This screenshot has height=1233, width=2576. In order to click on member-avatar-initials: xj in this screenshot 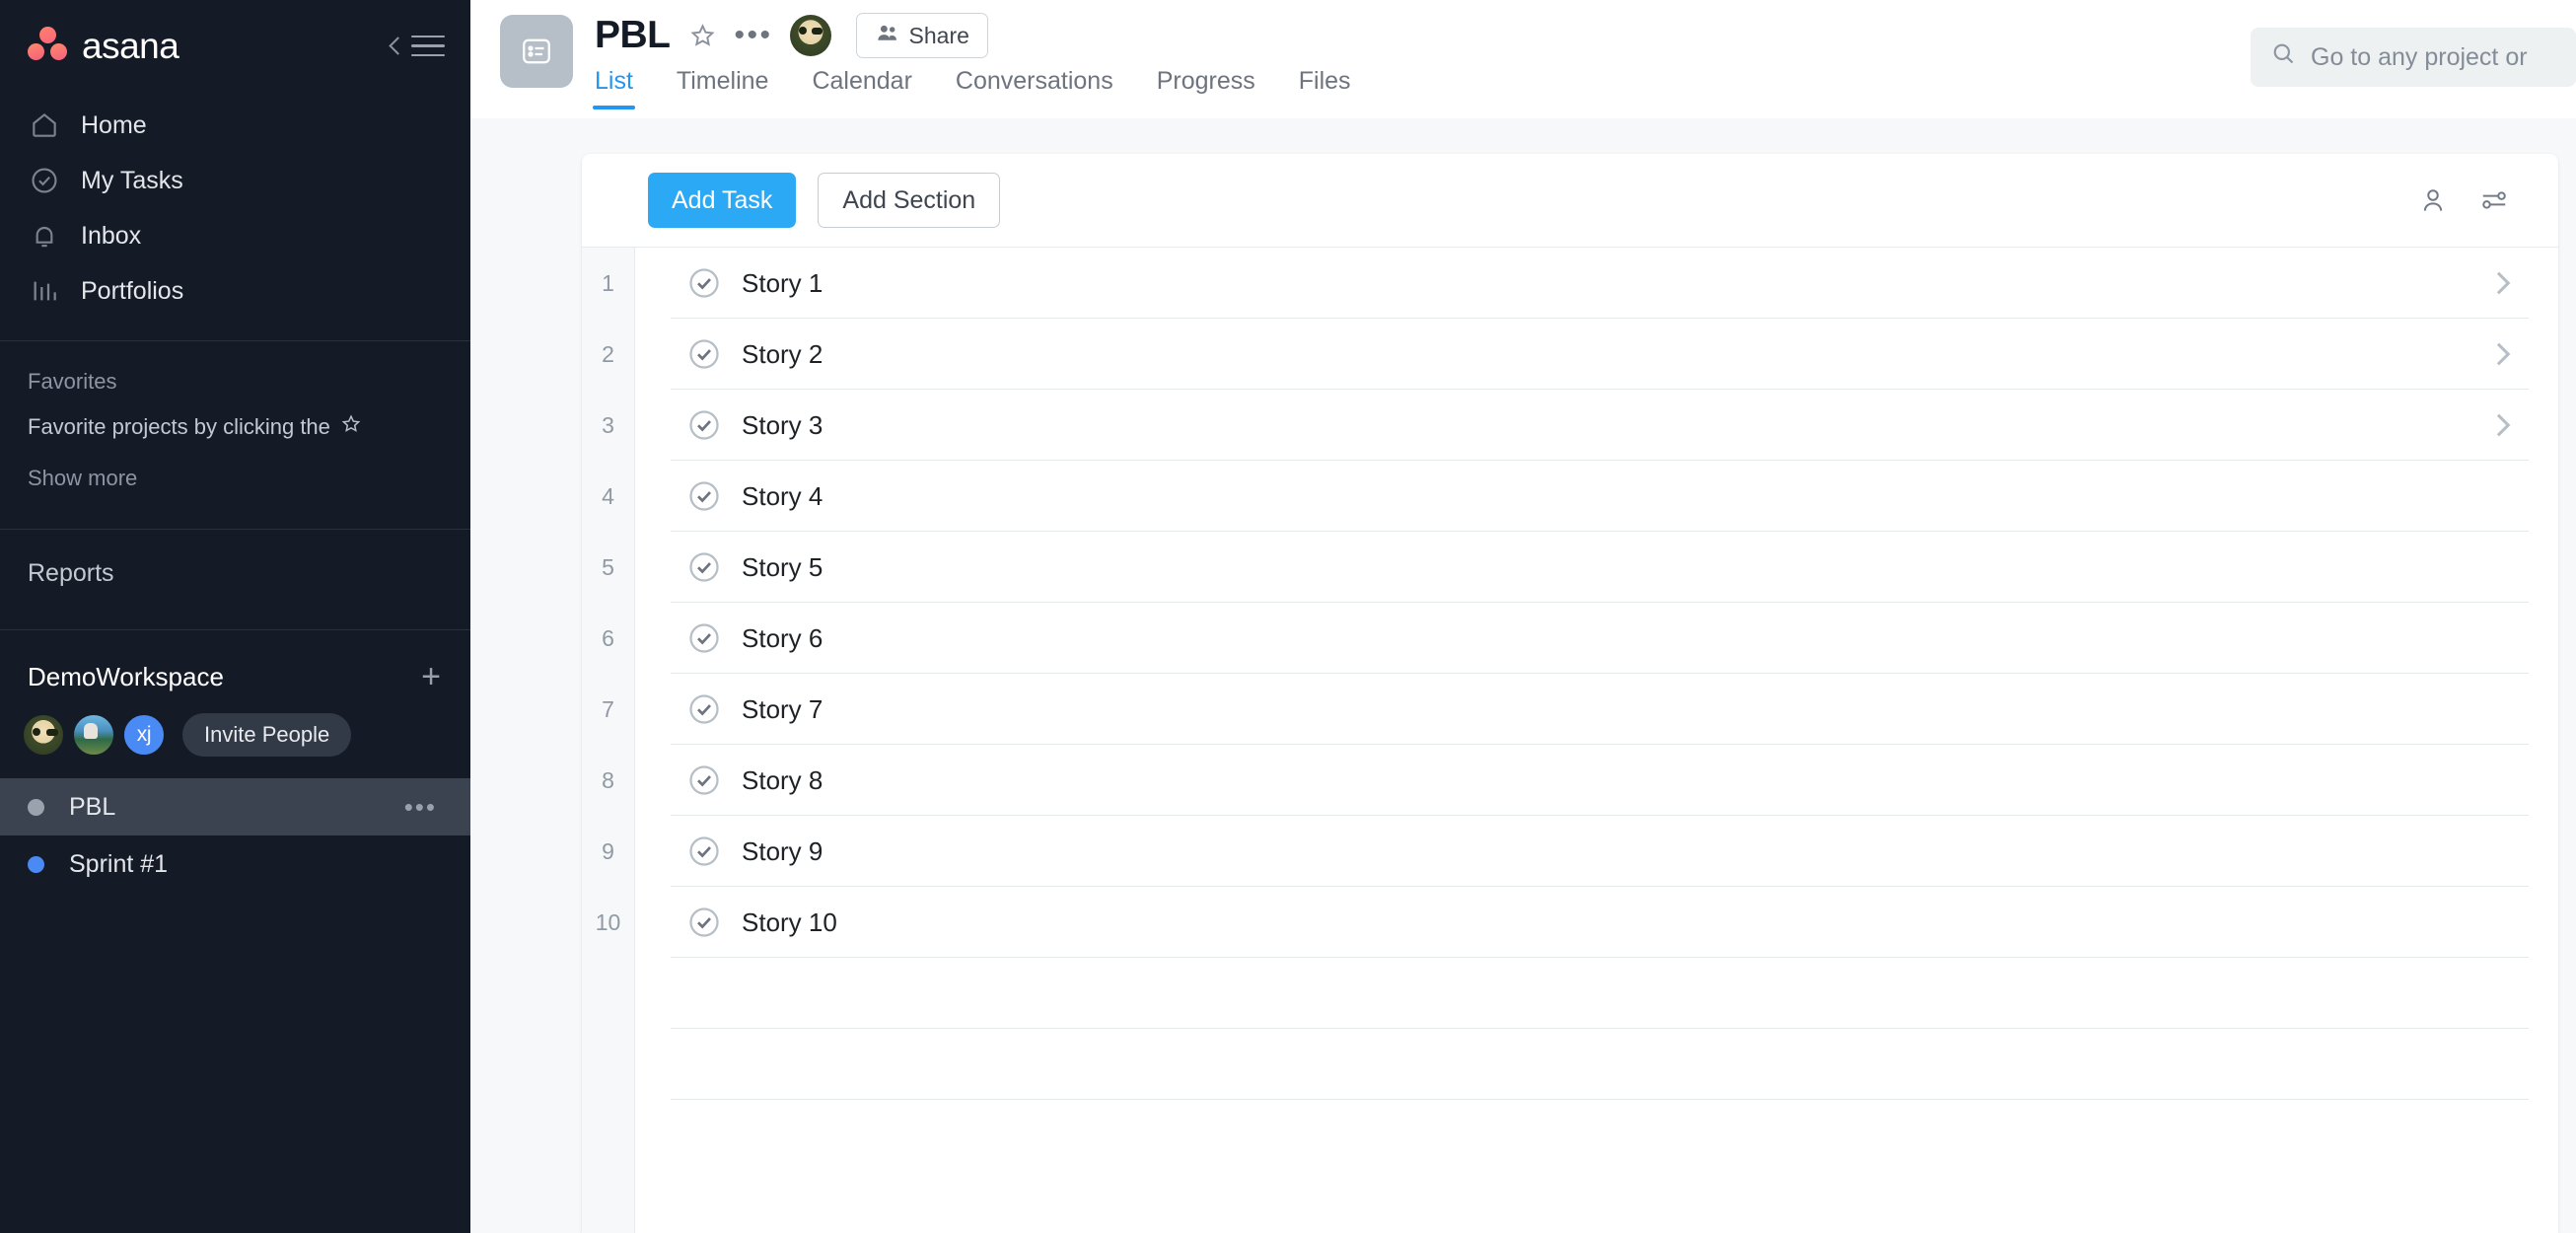, I will do `click(144, 735)`.